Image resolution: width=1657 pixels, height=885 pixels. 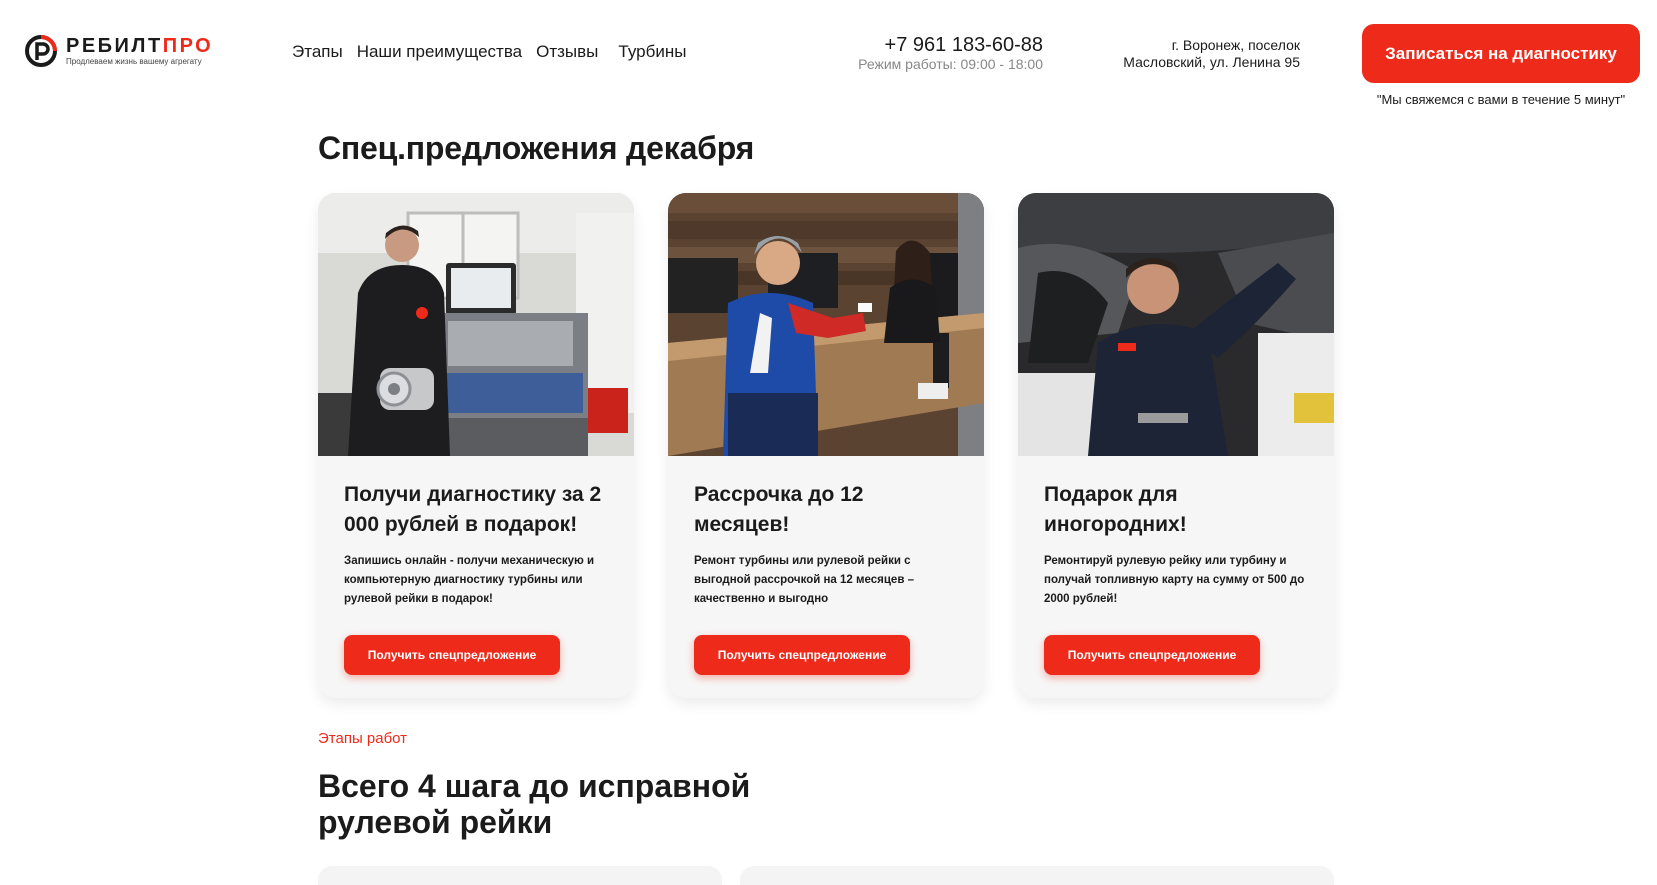 I want to click on address-line-2: Масловский, ул. Ленина 95, so click(x=1211, y=62).